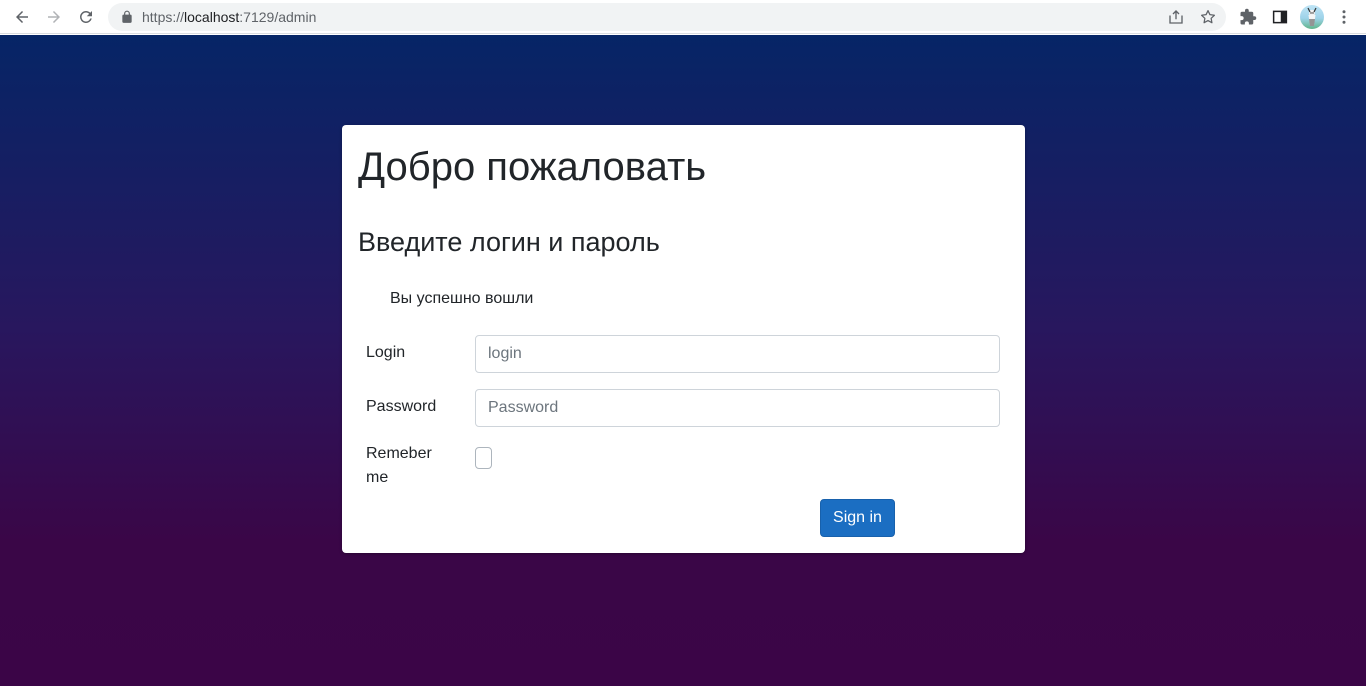  What do you see at coordinates (462, 298) in the screenshot?
I see `status-message: Вы успешно вошли` at bounding box center [462, 298].